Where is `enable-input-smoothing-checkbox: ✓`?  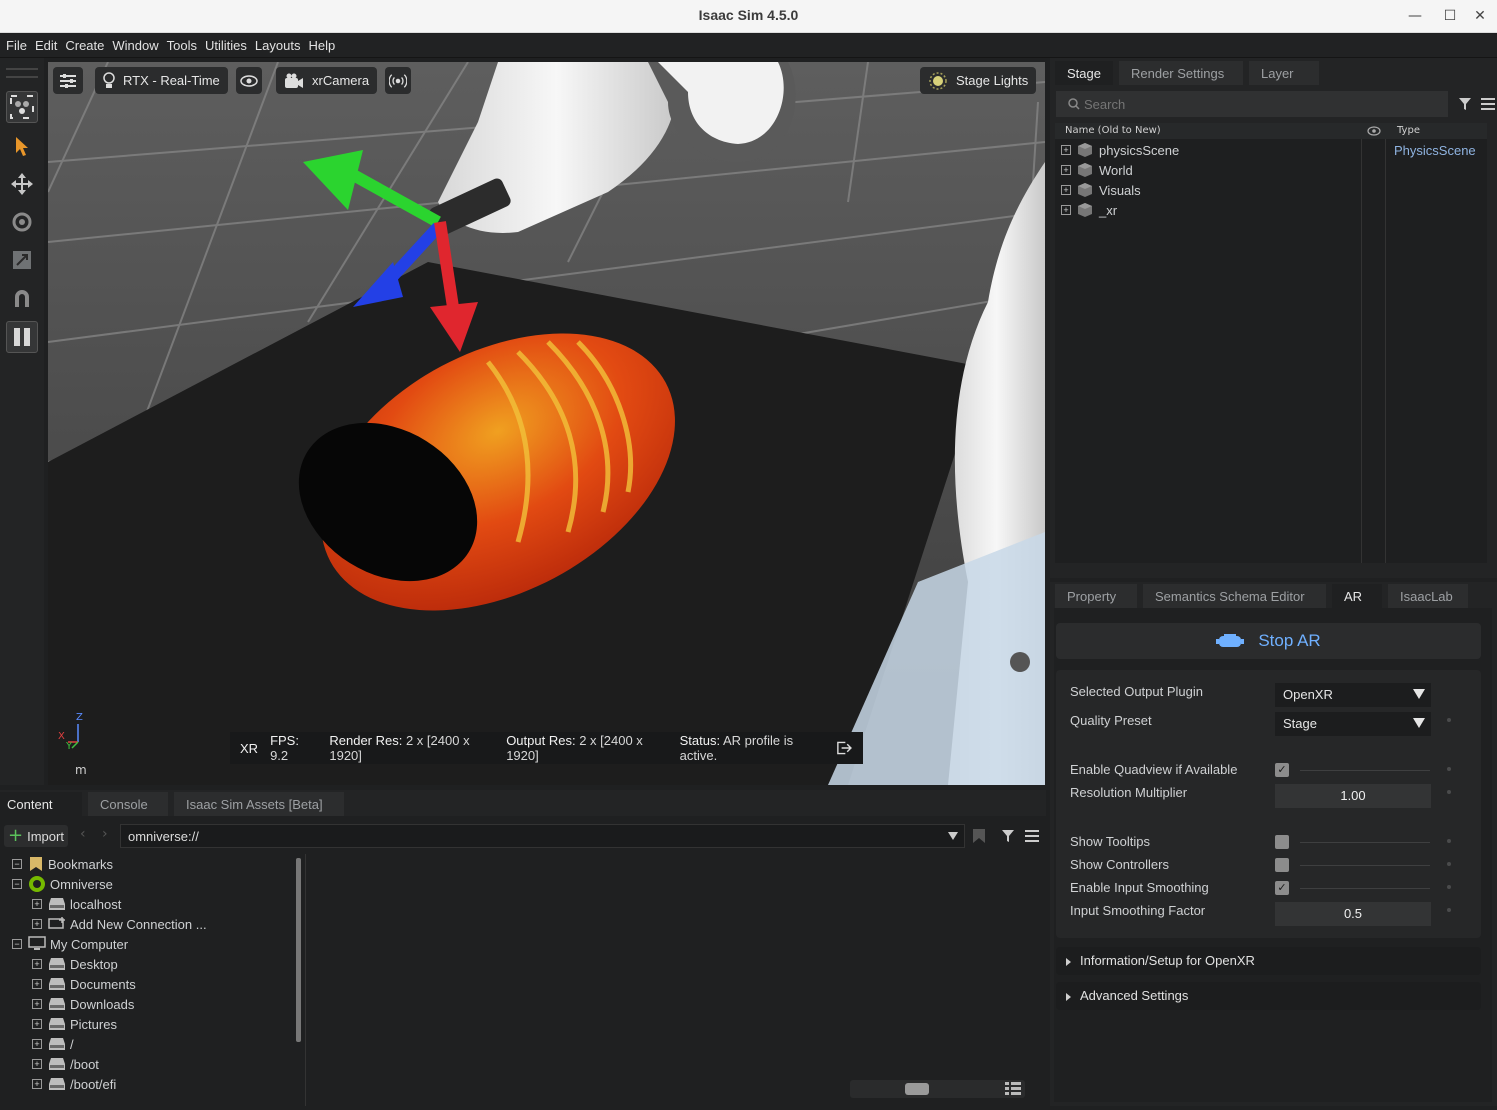
enable-input-smoothing-checkbox: ✓ is located at coordinates (1282, 888).